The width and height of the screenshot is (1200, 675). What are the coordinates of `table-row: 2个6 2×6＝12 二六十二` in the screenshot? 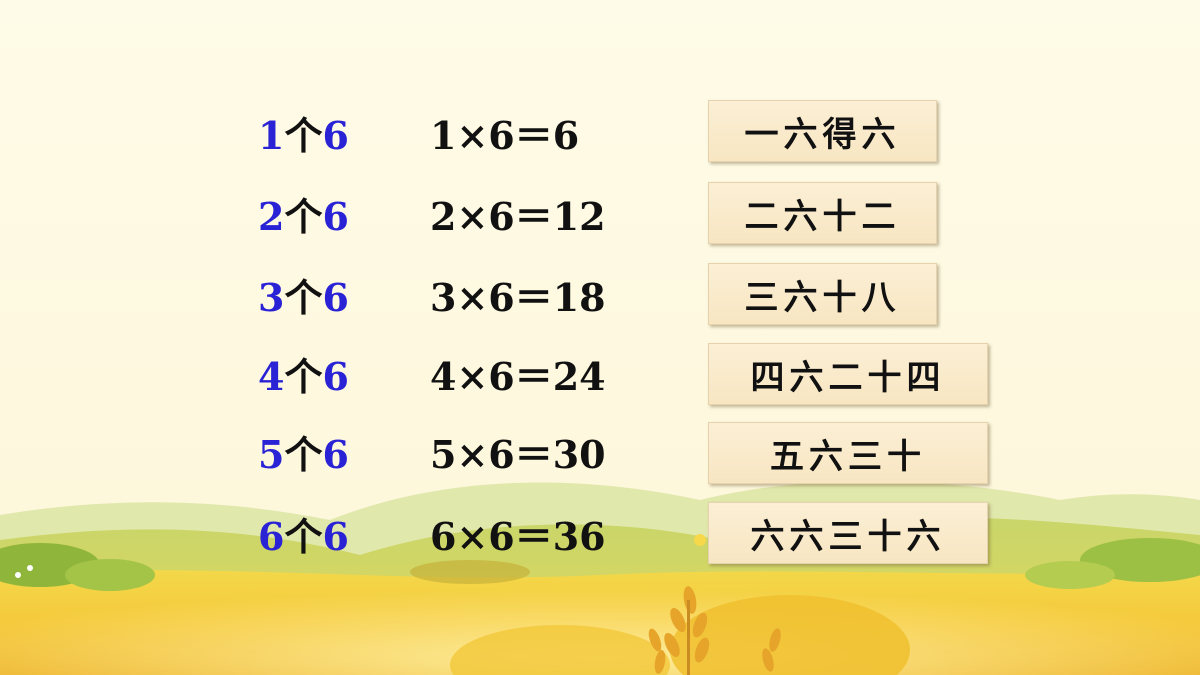 It's located at (600, 215).